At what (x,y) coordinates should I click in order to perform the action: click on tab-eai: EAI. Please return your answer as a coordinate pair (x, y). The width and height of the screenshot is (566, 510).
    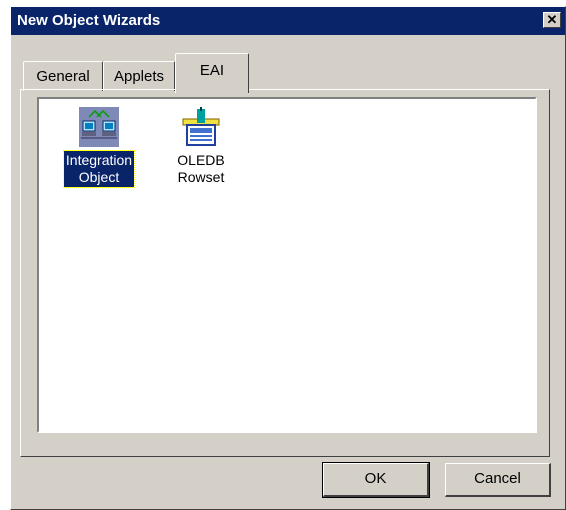
    Looking at the image, I should click on (212, 73).